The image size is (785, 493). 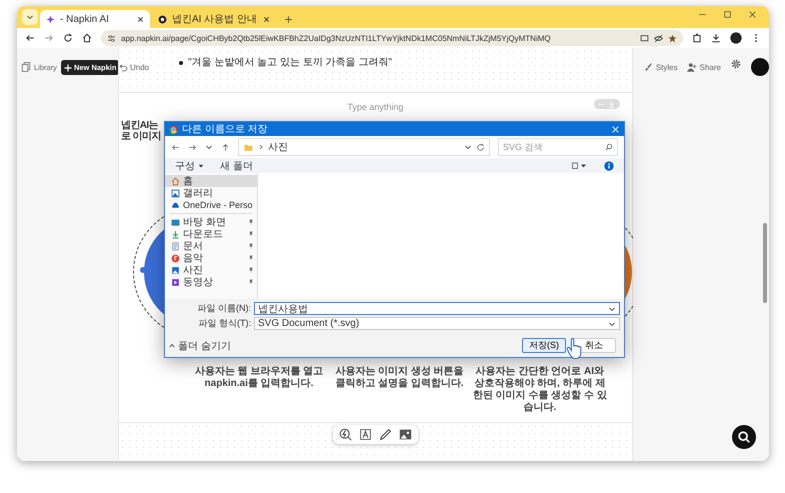 I want to click on nav-item: 사진, so click(x=211, y=270).